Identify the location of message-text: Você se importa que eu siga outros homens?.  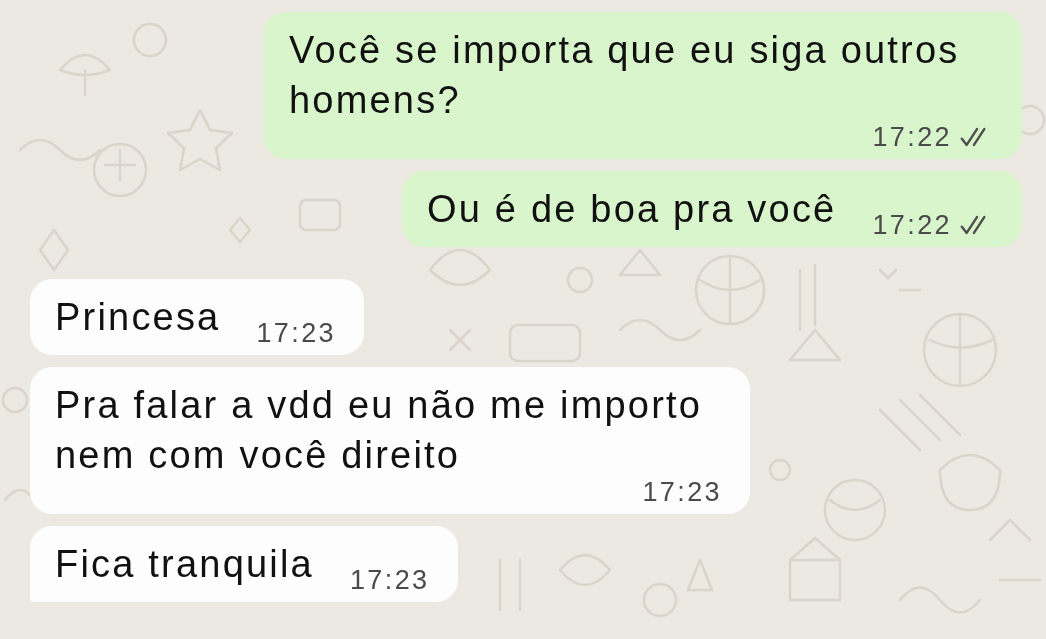
(624, 75).